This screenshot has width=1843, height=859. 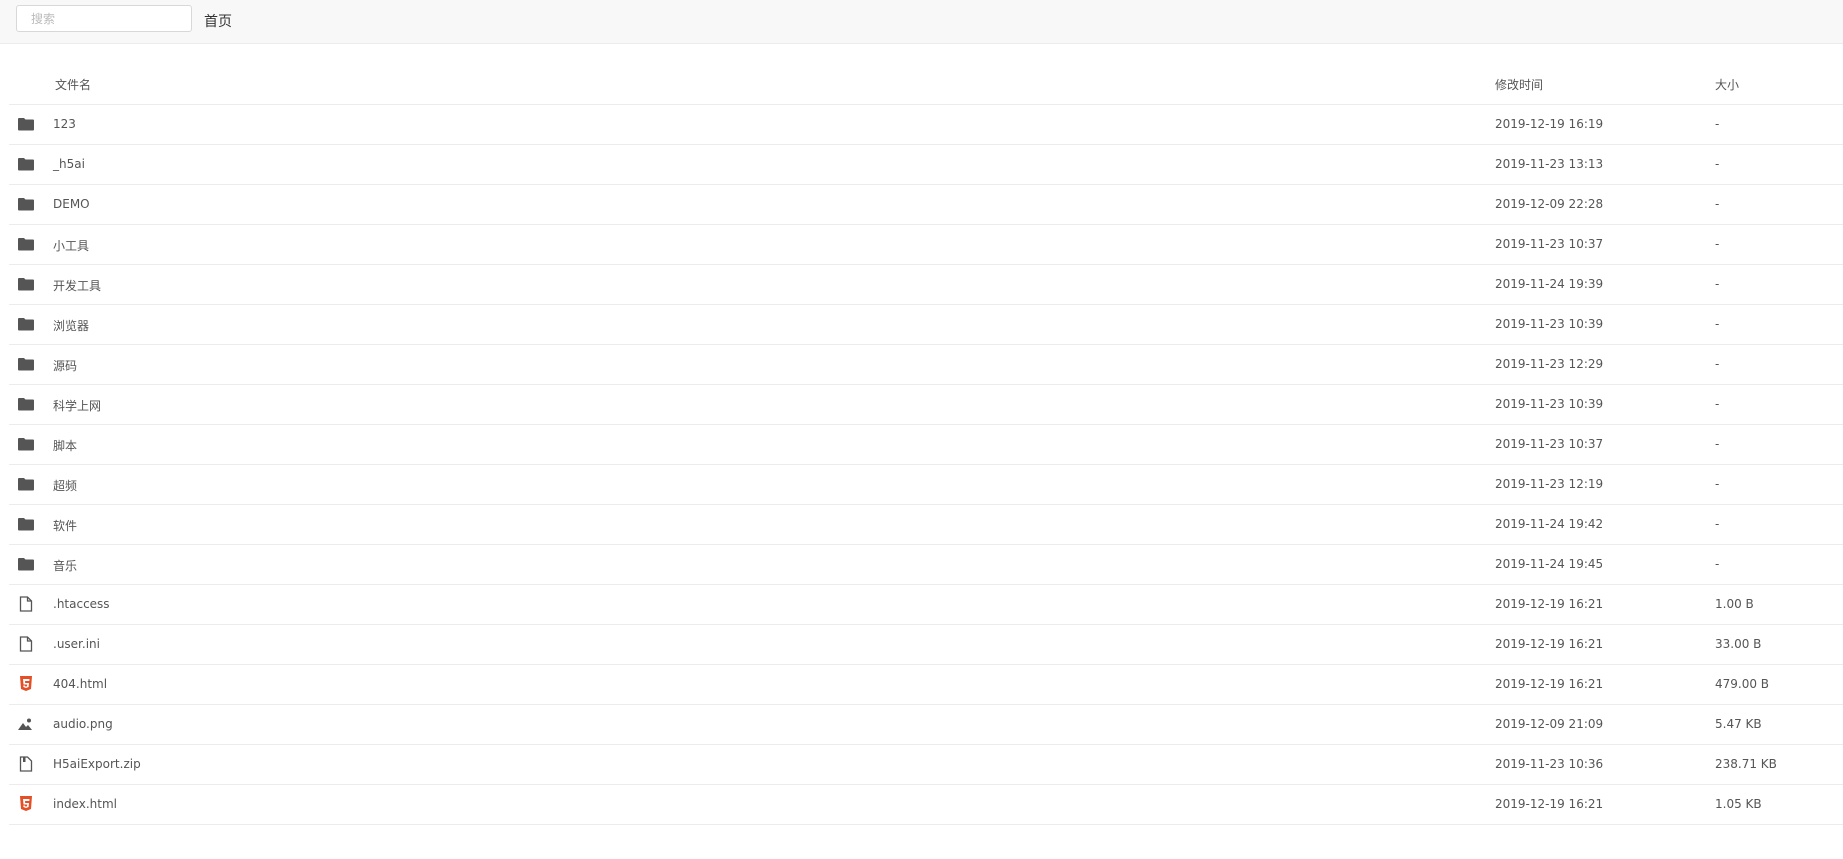 I want to click on table-row: 脚本 2019-11-23 10:37 -, so click(x=926, y=445).